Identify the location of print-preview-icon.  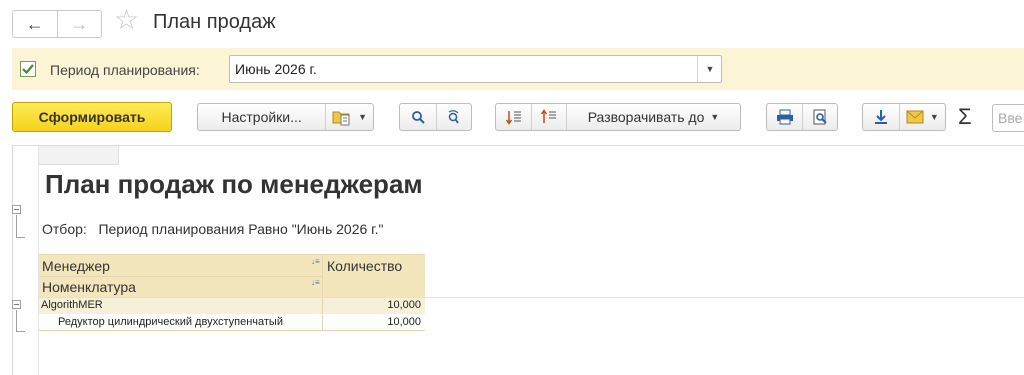
(820, 117).